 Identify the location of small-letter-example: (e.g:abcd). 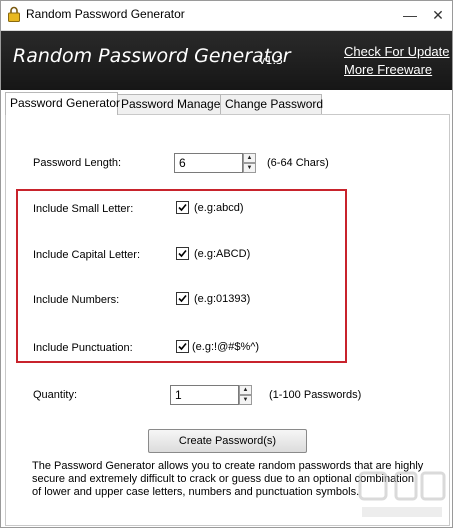
(219, 208).